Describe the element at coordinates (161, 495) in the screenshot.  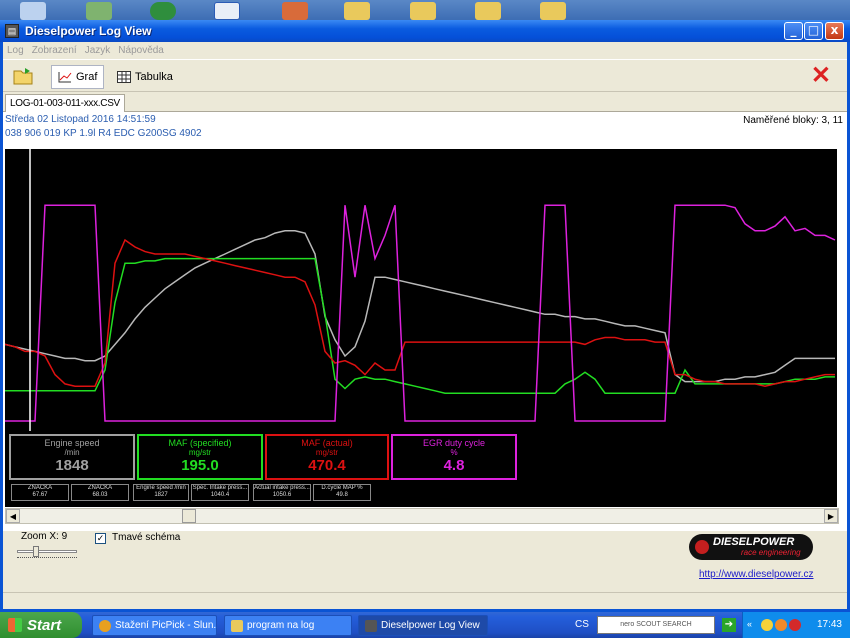
I see `mini-value: 1827` at that location.